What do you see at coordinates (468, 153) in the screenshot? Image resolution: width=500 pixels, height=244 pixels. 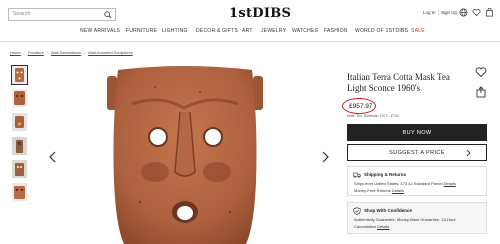 I see `chevron-right-icon` at bounding box center [468, 153].